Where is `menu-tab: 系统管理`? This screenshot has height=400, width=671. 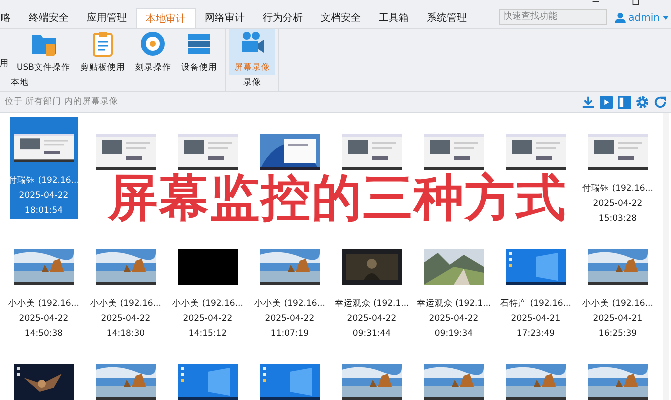
menu-tab: 系统管理 is located at coordinates (447, 18).